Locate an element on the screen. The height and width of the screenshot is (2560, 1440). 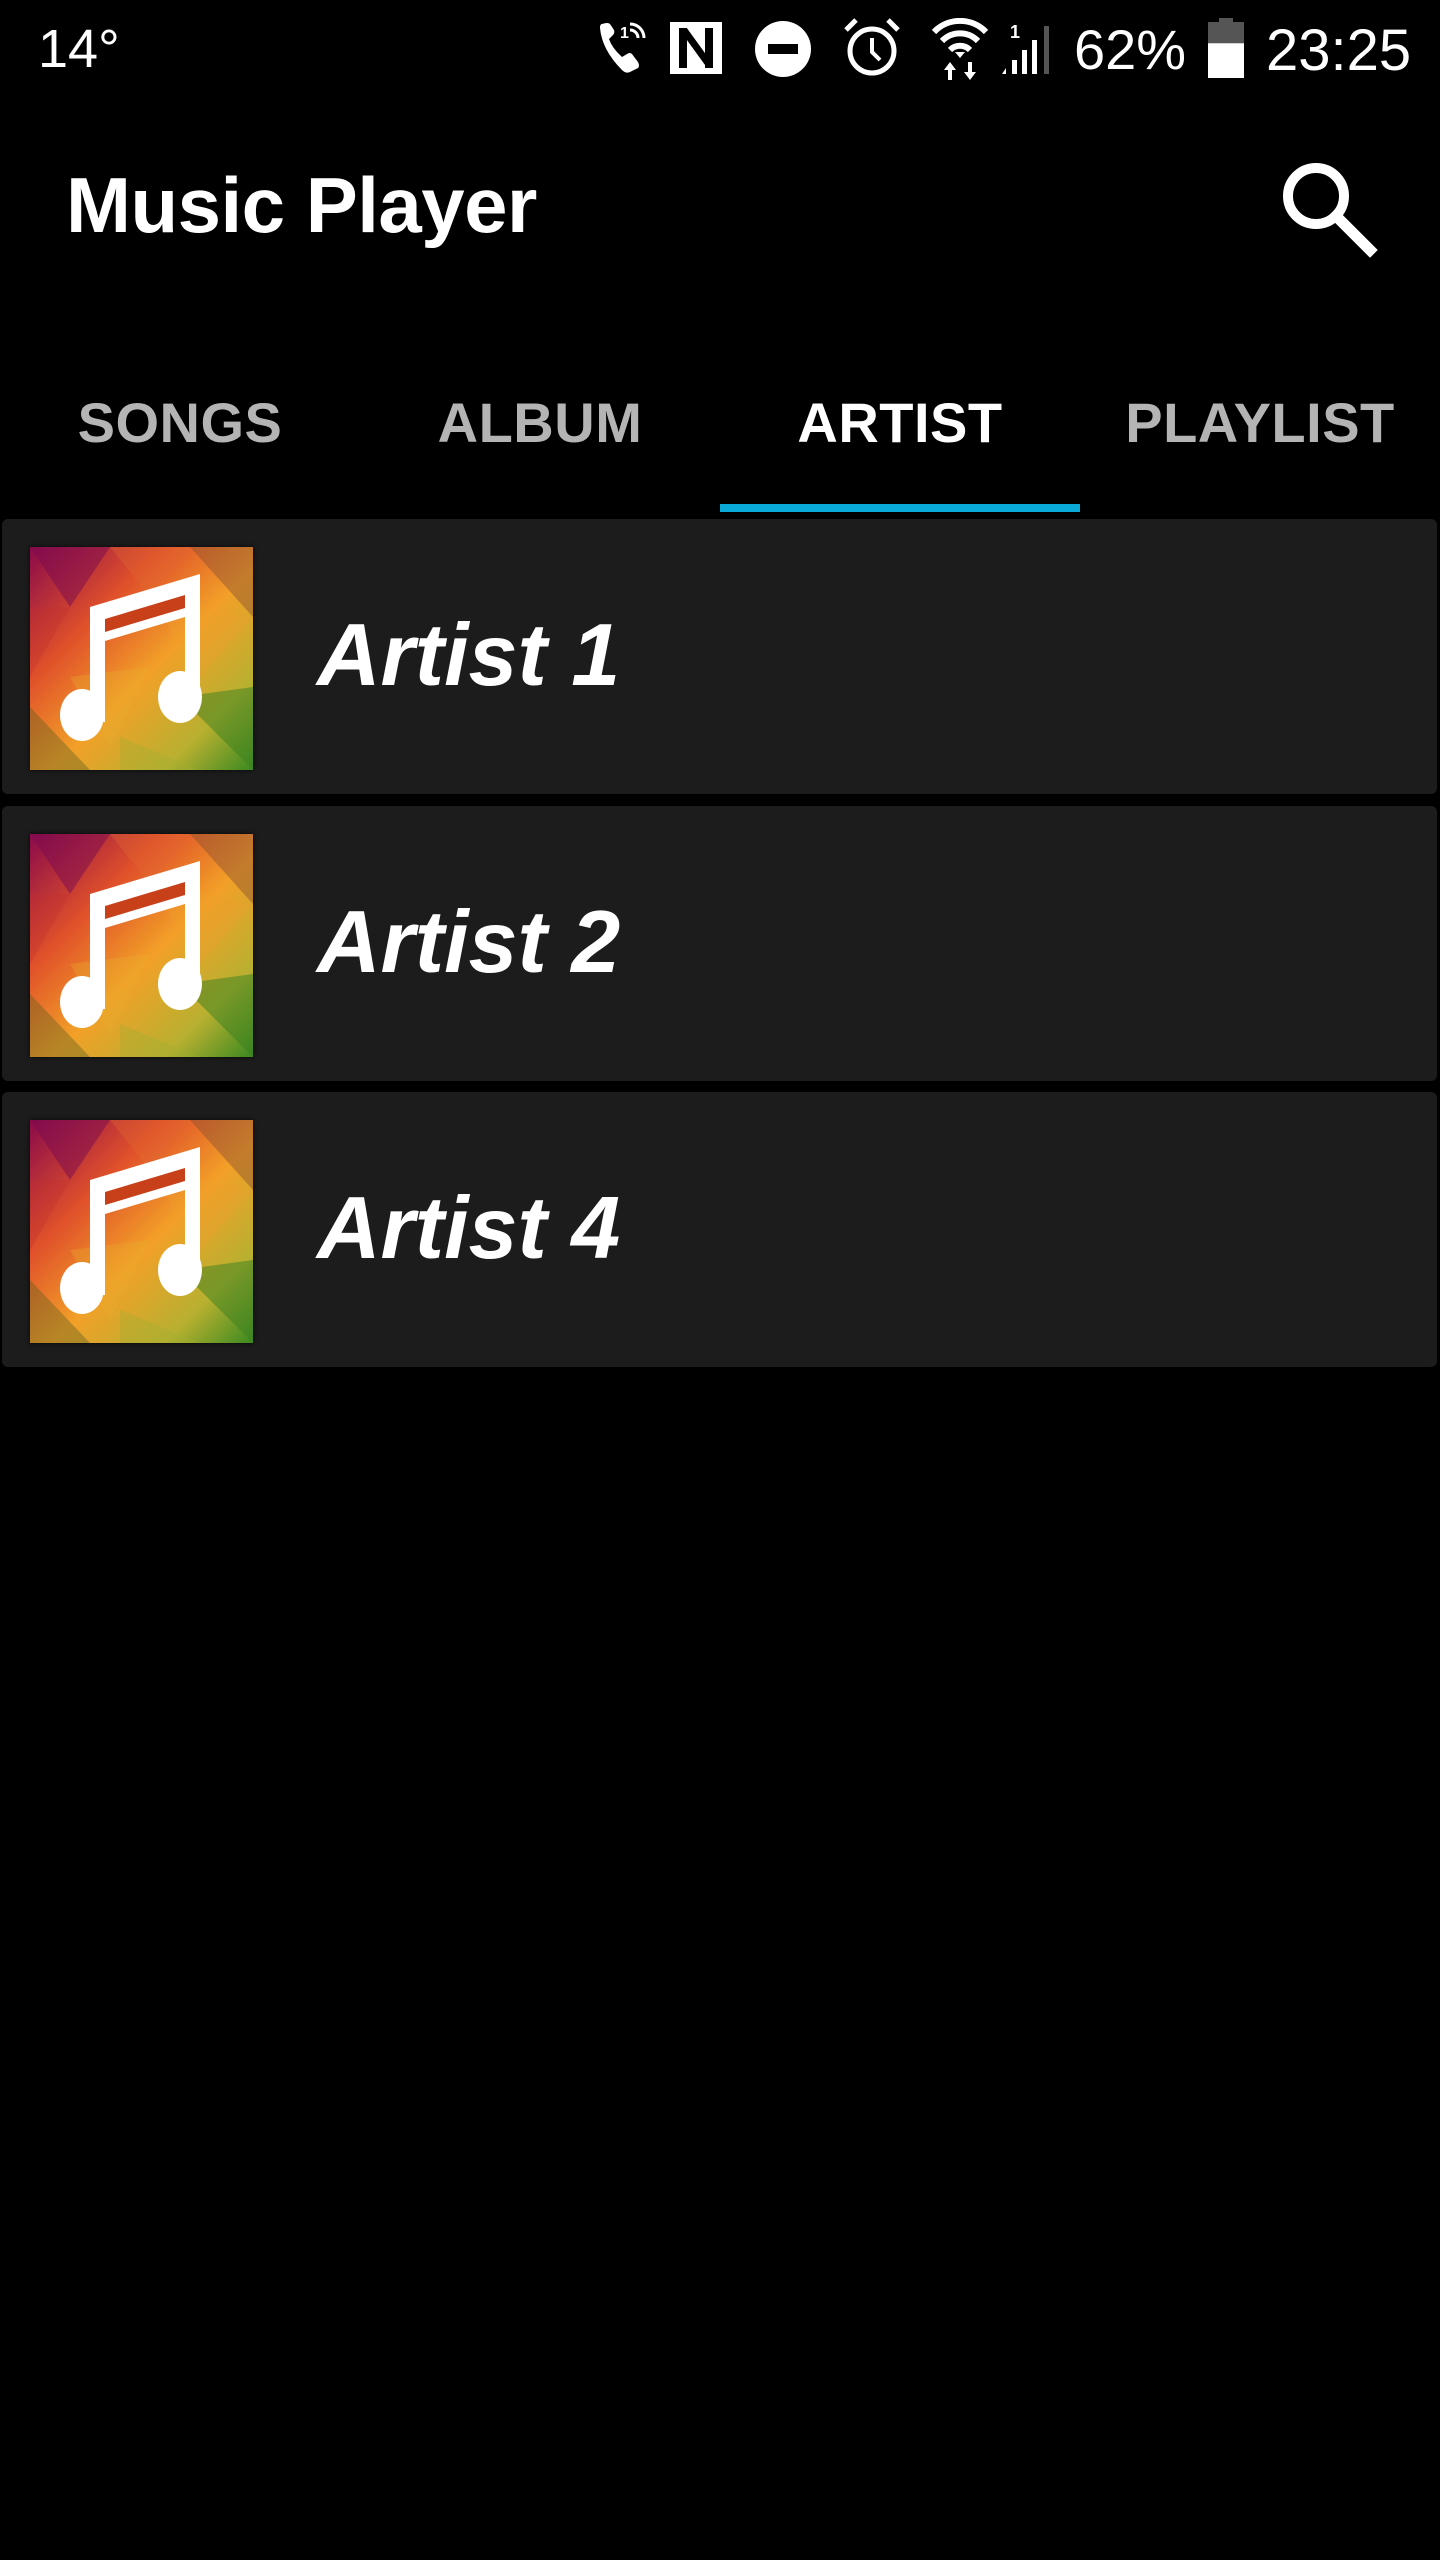
tab-playlist: PLAYLIST is located at coordinates (1260, 446).